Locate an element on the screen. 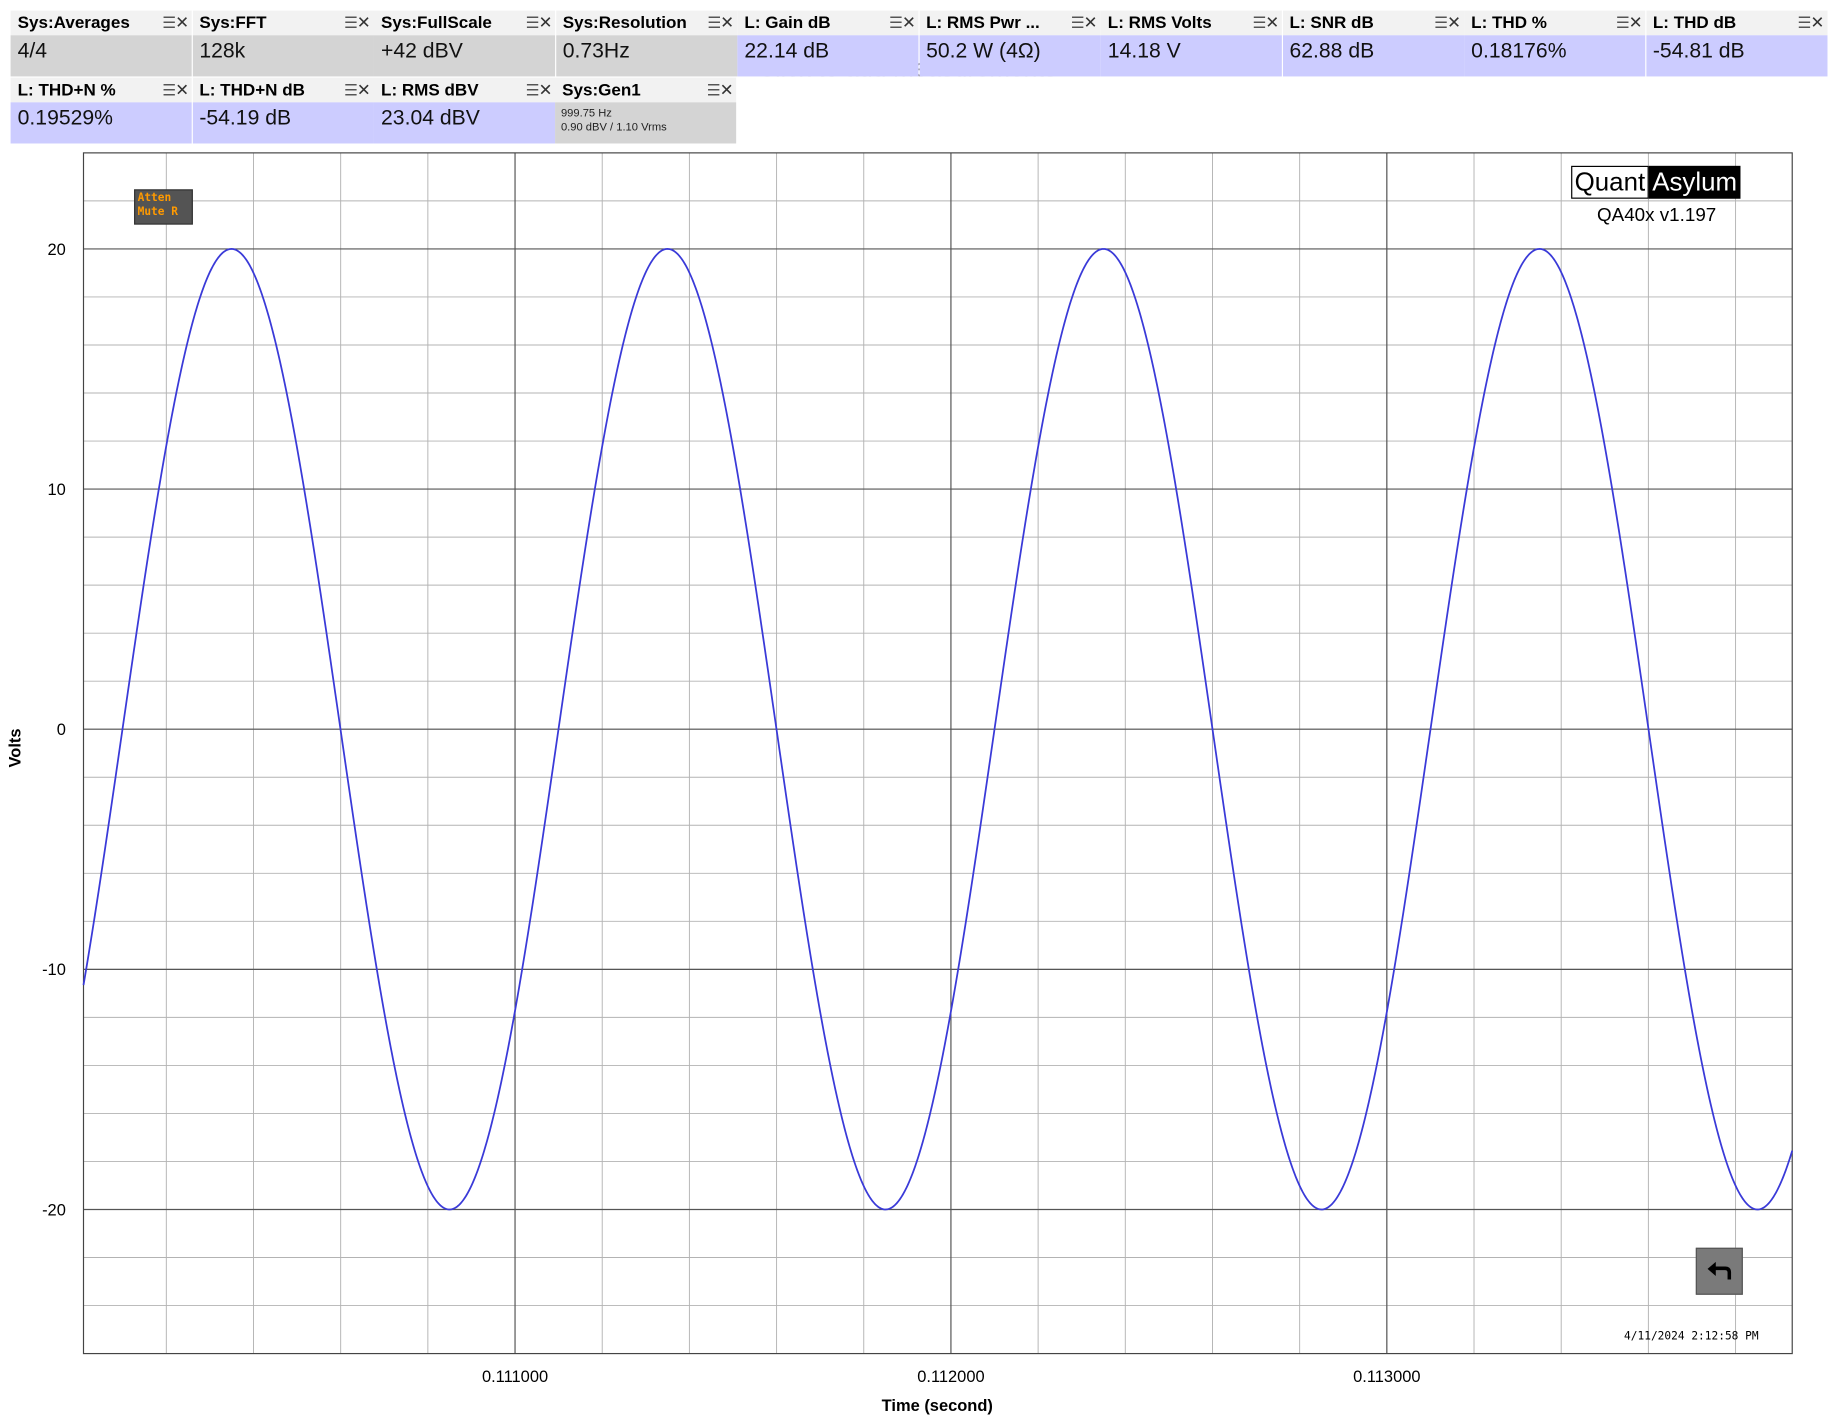 This screenshot has height=1421, width=1837. measurement-box: L: SNR dB ☰ ✕ 62.88 dB is located at coordinates (1373, 43).